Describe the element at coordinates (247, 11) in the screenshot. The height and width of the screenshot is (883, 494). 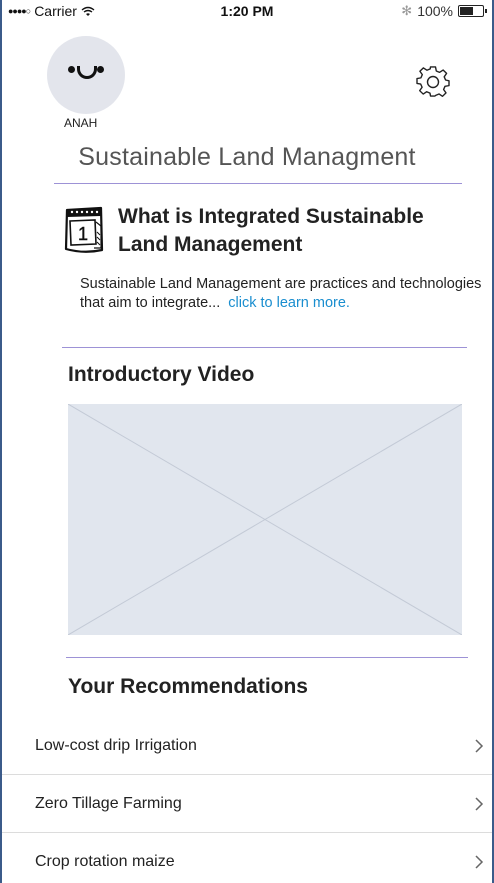
I see `status-bar: ●●●●○ Carrier 1:20 PM ✻ 100%` at that location.